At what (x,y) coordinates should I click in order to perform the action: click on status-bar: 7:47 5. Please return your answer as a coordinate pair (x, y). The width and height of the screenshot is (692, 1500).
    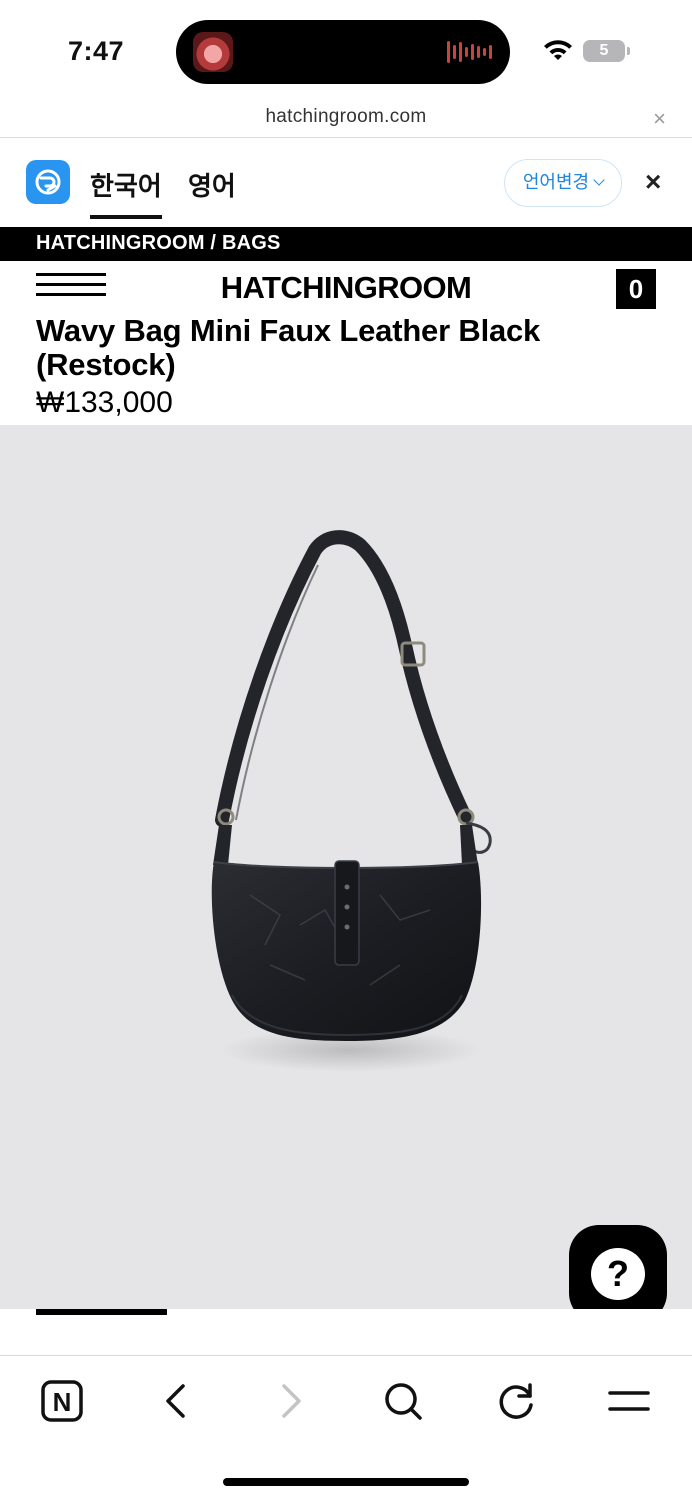
    Looking at the image, I should click on (346, 50).